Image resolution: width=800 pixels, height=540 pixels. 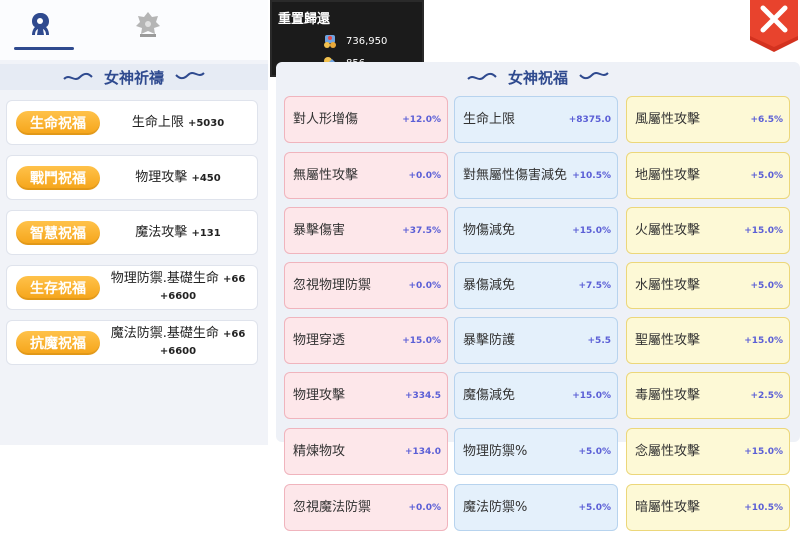 I want to click on stat-cell: 地屬性攻擊 +5.0%, so click(x=708, y=175).